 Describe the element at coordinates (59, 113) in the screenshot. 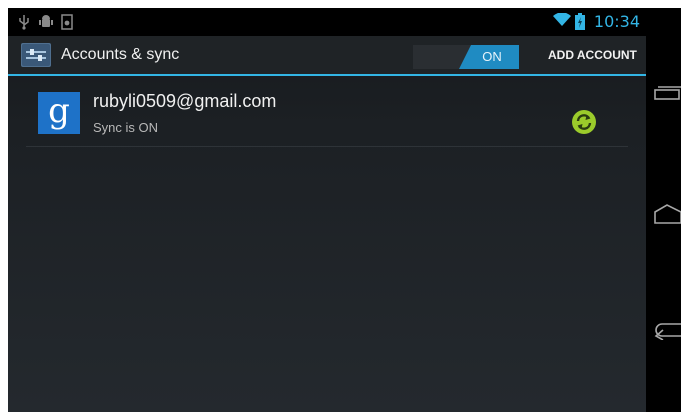

I see `google-icon: g` at that location.